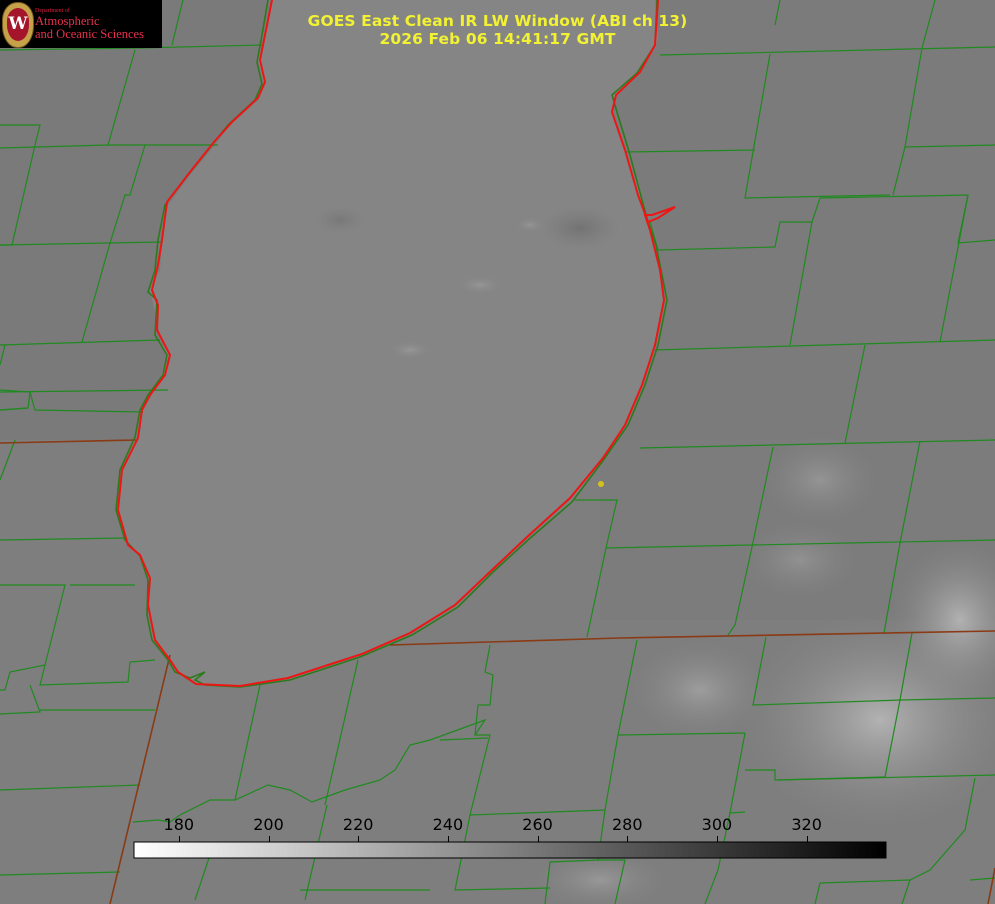  Describe the element at coordinates (537, 824) in the screenshot. I see `colorbar-tick-label: 260` at that location.